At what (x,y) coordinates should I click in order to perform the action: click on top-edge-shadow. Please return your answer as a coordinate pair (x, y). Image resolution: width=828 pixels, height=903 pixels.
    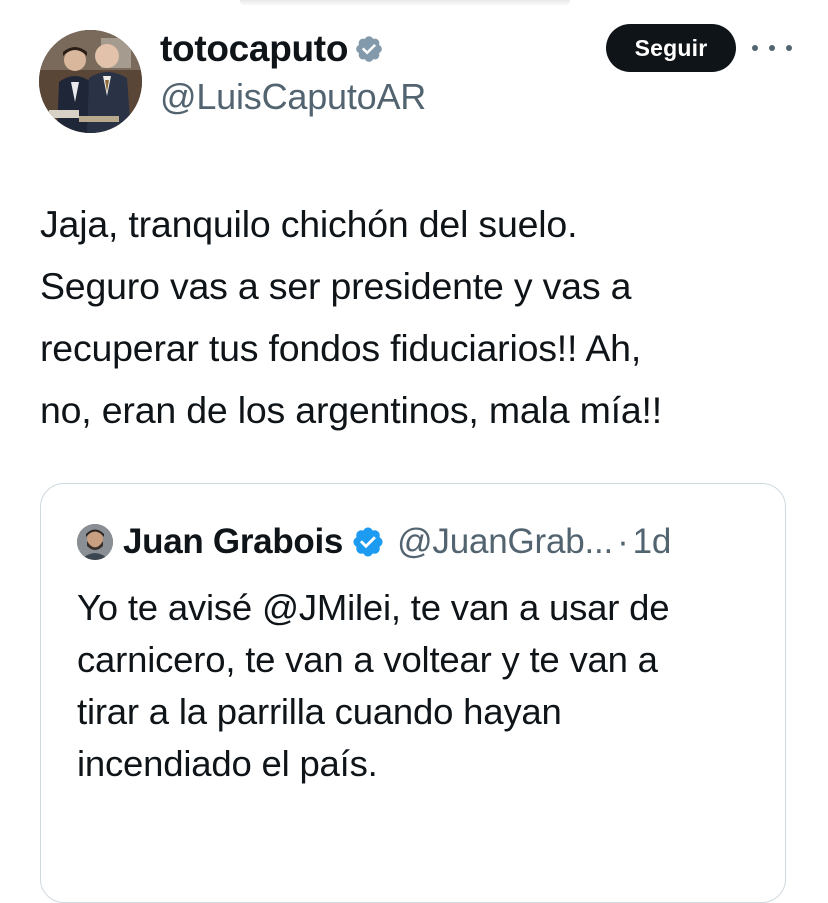
    Looking at the image, I should click on (405, 3).